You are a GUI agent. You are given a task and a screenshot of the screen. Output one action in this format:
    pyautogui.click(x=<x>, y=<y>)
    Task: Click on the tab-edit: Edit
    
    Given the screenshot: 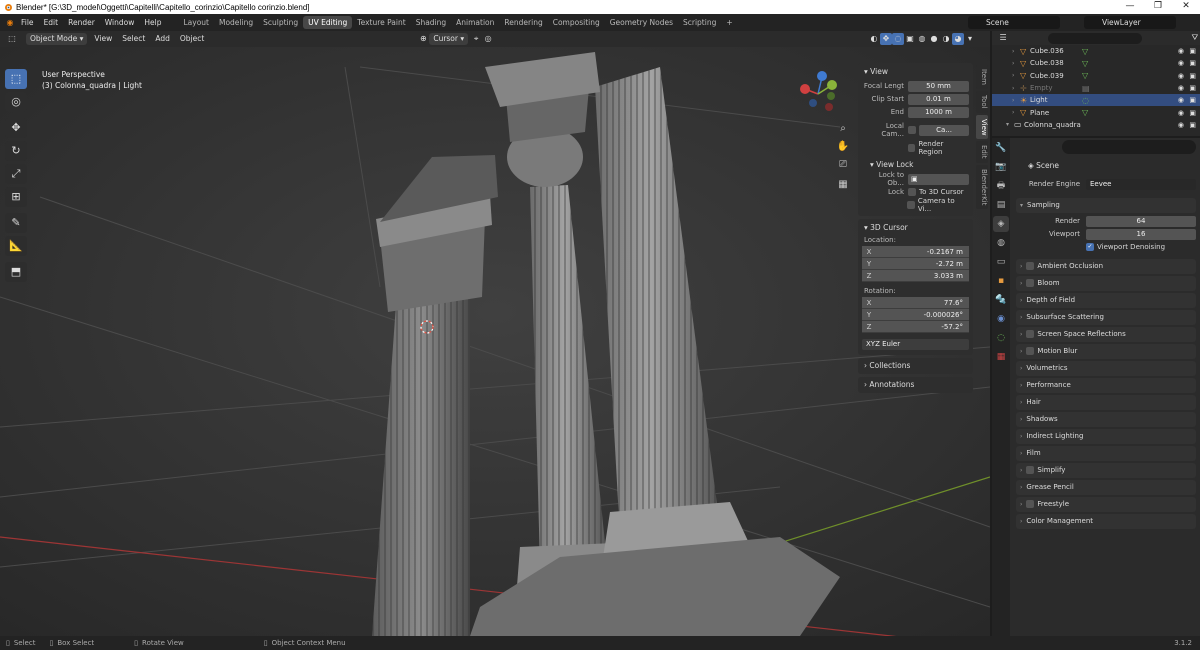 What is the action you would take?
    pyautogui.click(x=982, y=152)
    